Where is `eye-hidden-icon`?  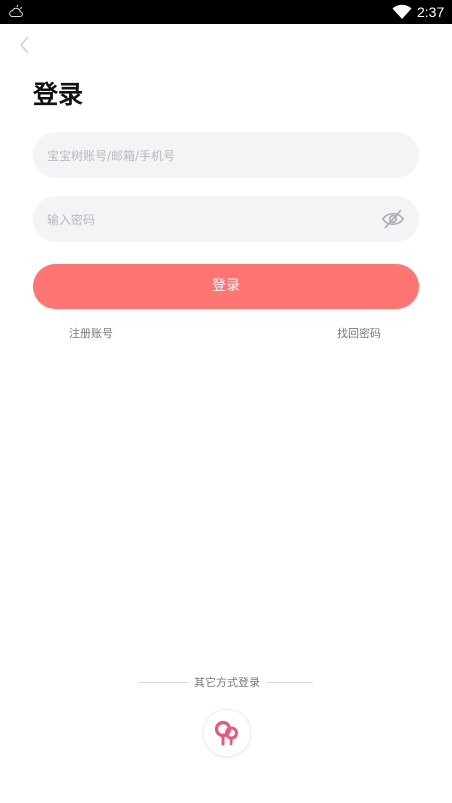 eye-hidden-icon is located at coordinates (393, 219).